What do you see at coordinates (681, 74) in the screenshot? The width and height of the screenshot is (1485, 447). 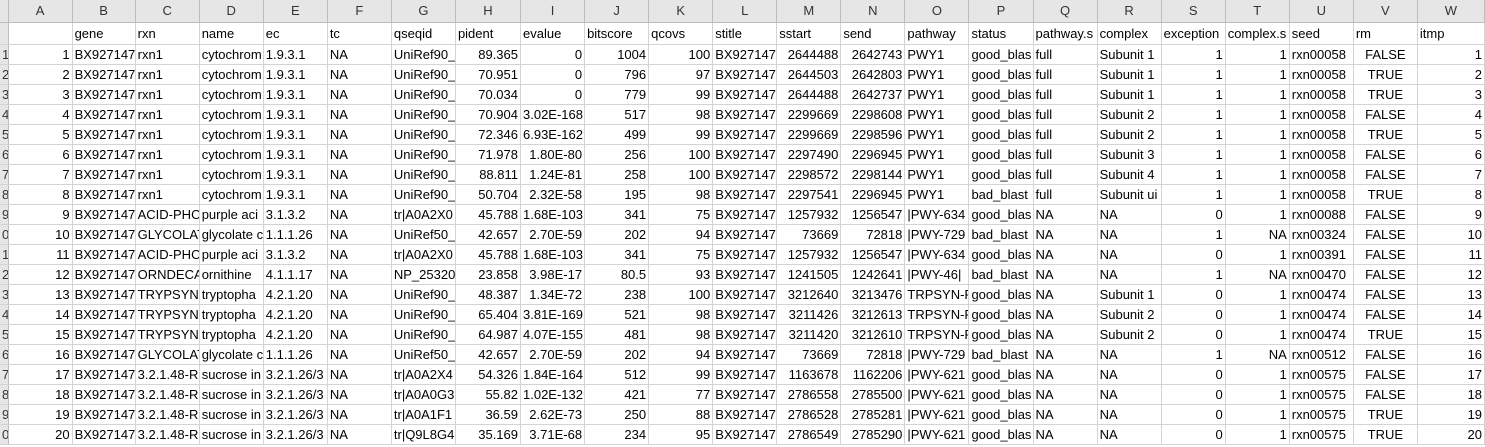 I see `table-cell: 97` at bounding box center [681, 74].